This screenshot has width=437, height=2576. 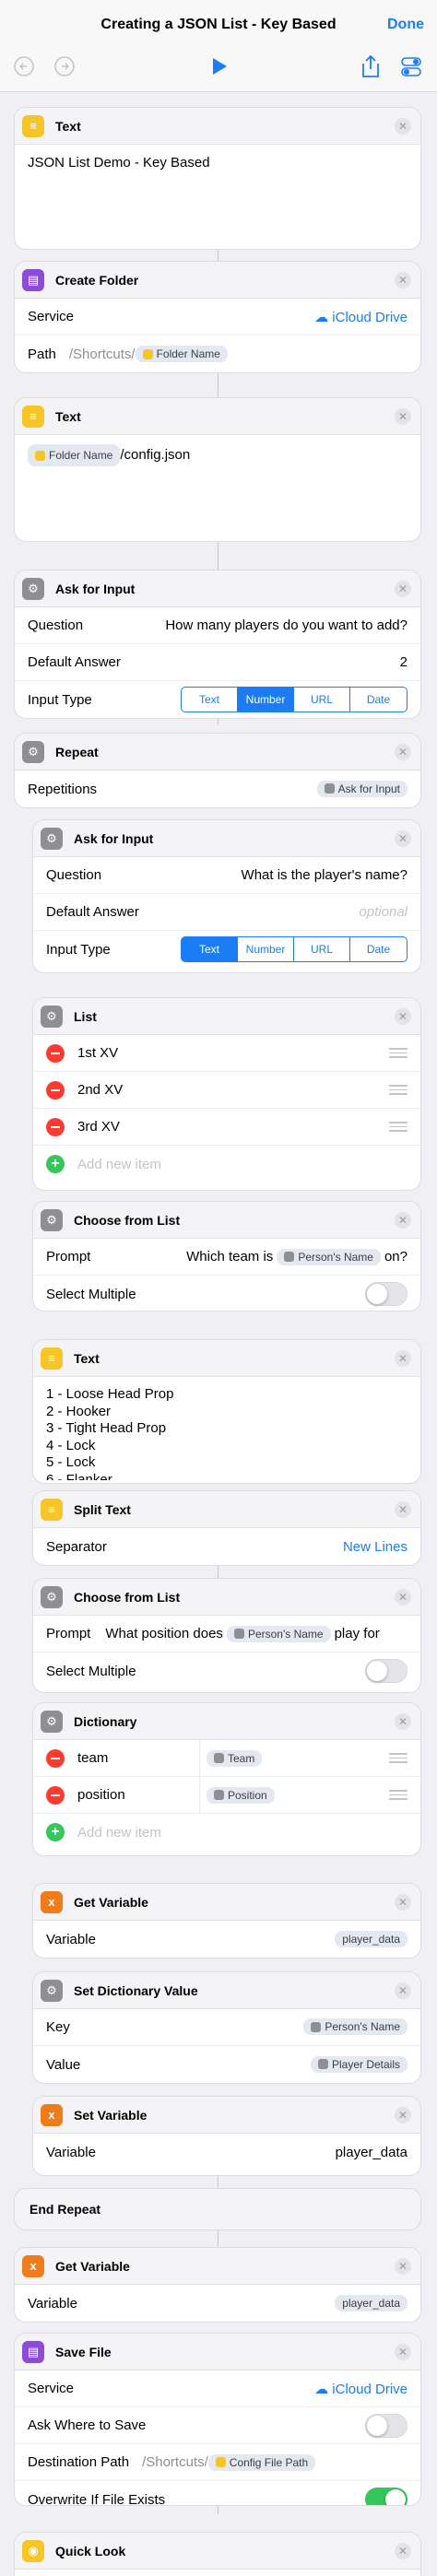 I want to click on list-item: 3rd XV, so click(x=226, y=1127).